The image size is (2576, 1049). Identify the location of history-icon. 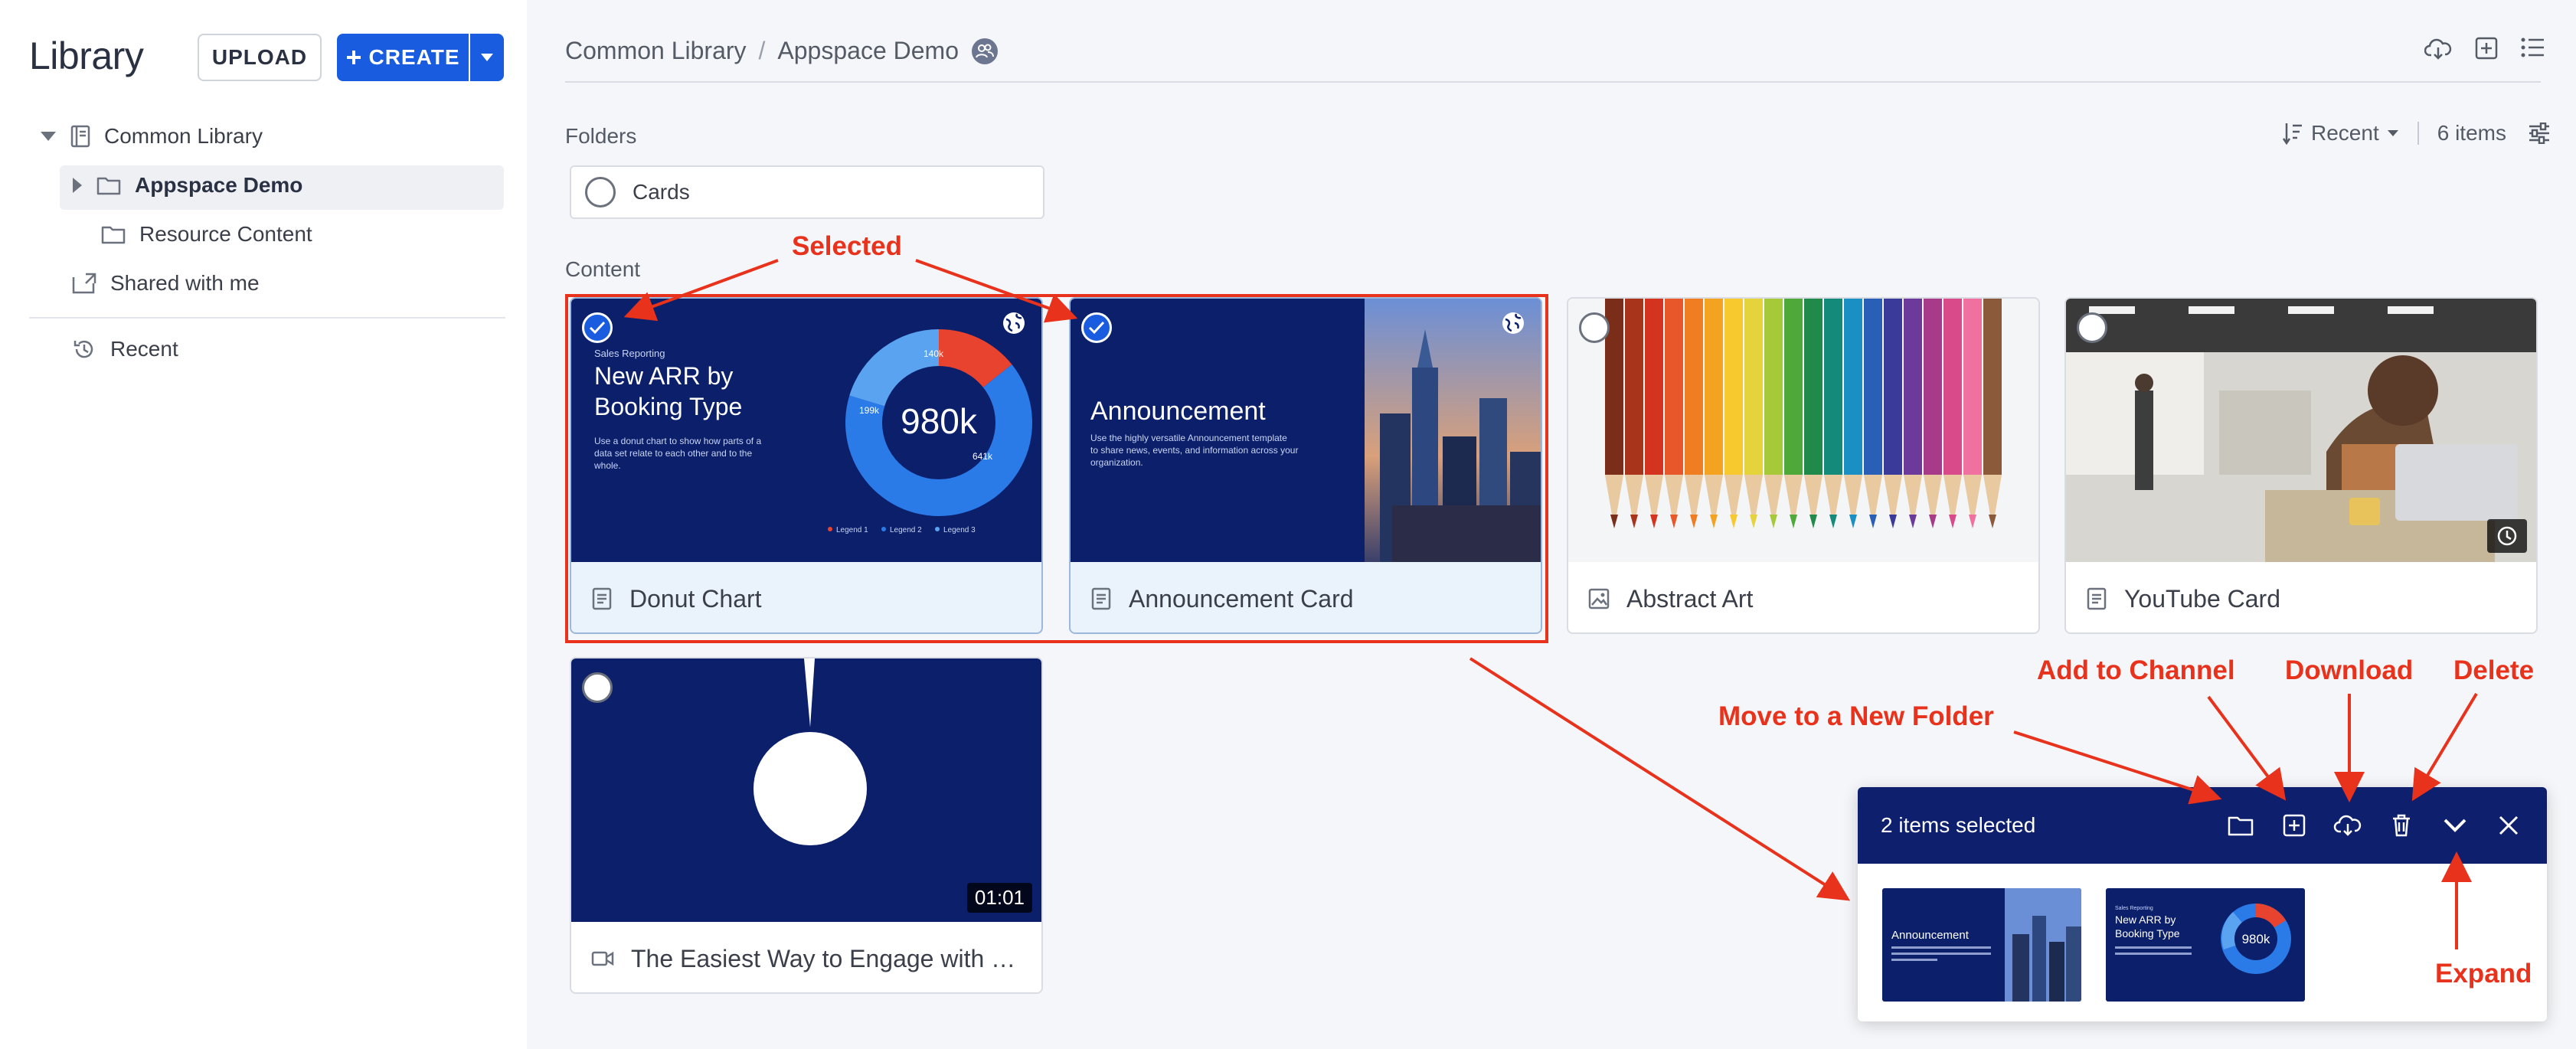
(84, 349).